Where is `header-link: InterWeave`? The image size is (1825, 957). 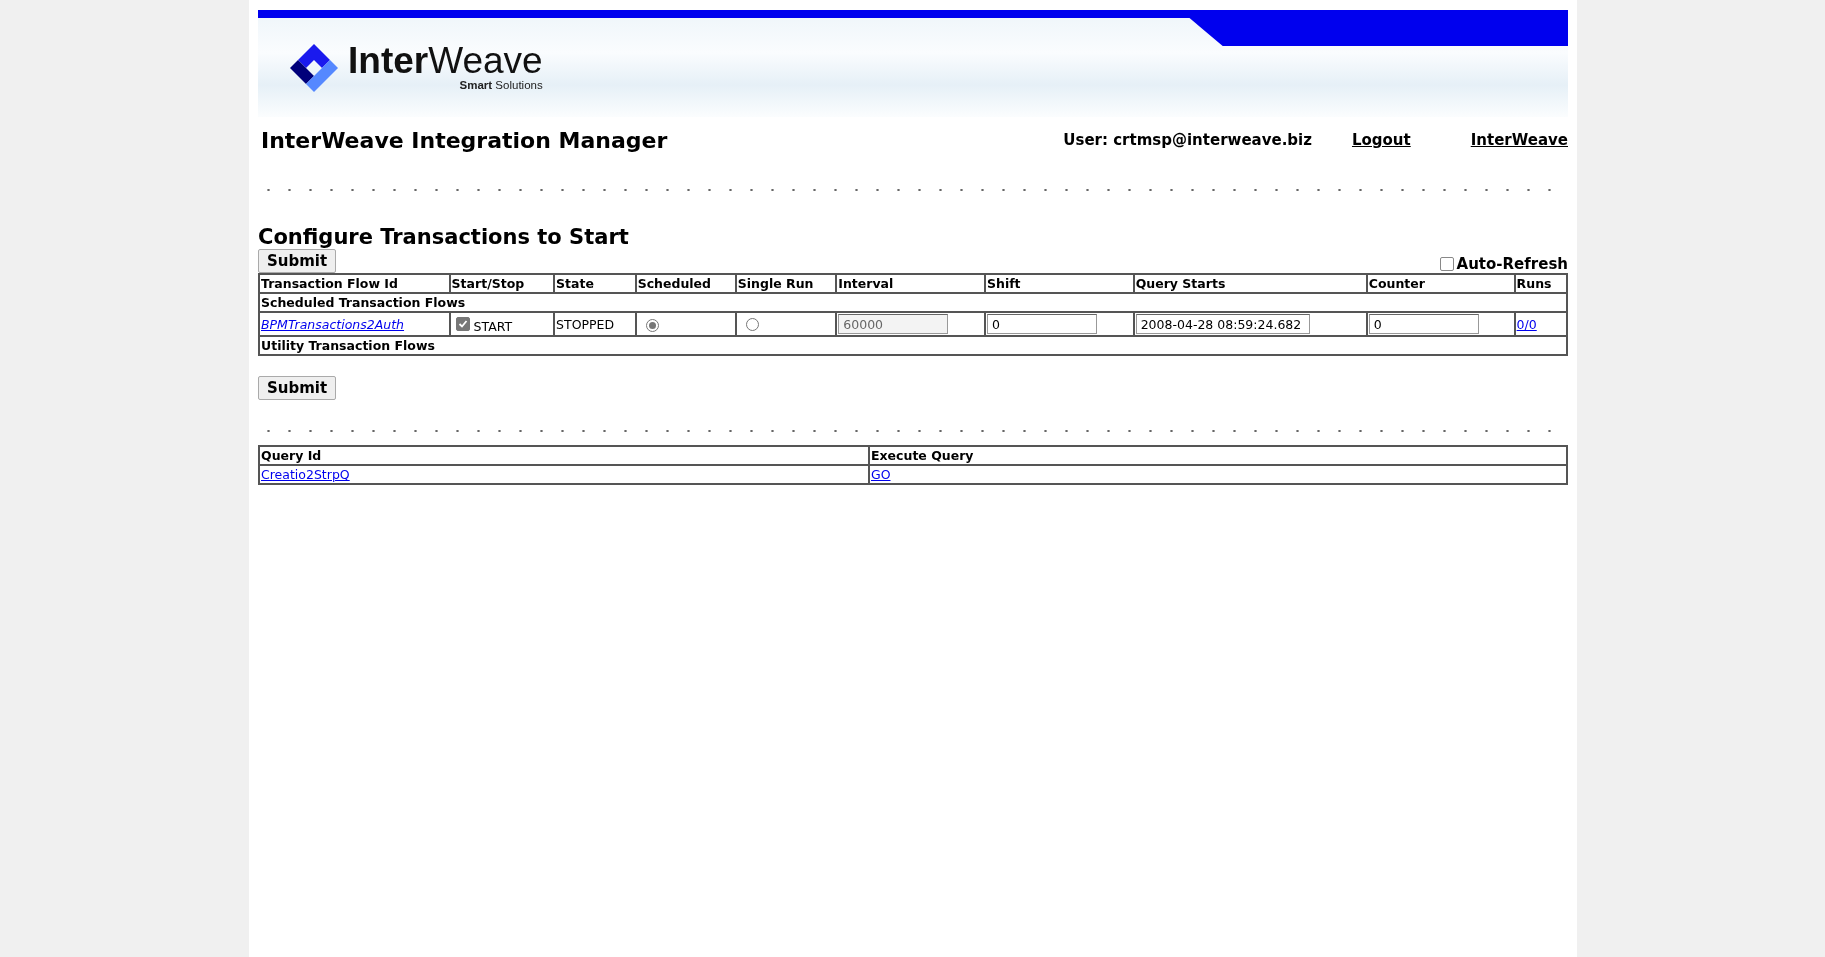 header-link: InterWeave is located at coordinates (1519, 140).